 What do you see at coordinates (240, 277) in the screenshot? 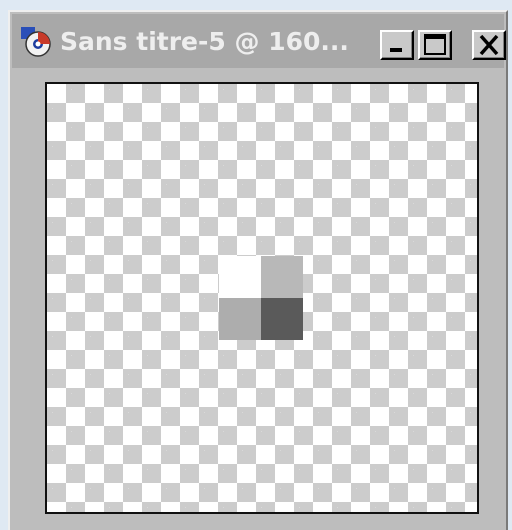
I see `pixel-white` at bounding box center [240, 277].